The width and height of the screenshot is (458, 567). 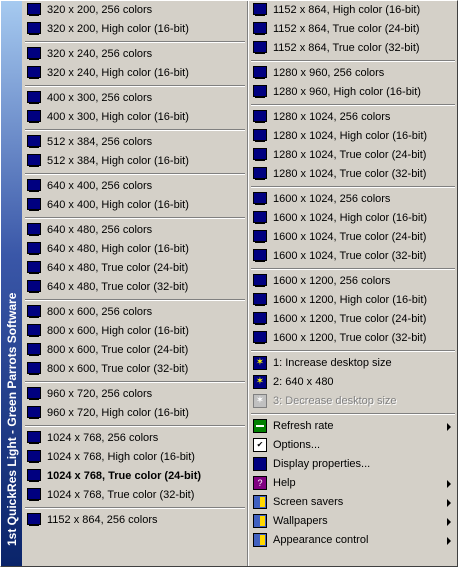 What do you see at coordinates (260, 483) in the screenshot?
I see `help-book-icon: ?` at bounding box center [260, 483].